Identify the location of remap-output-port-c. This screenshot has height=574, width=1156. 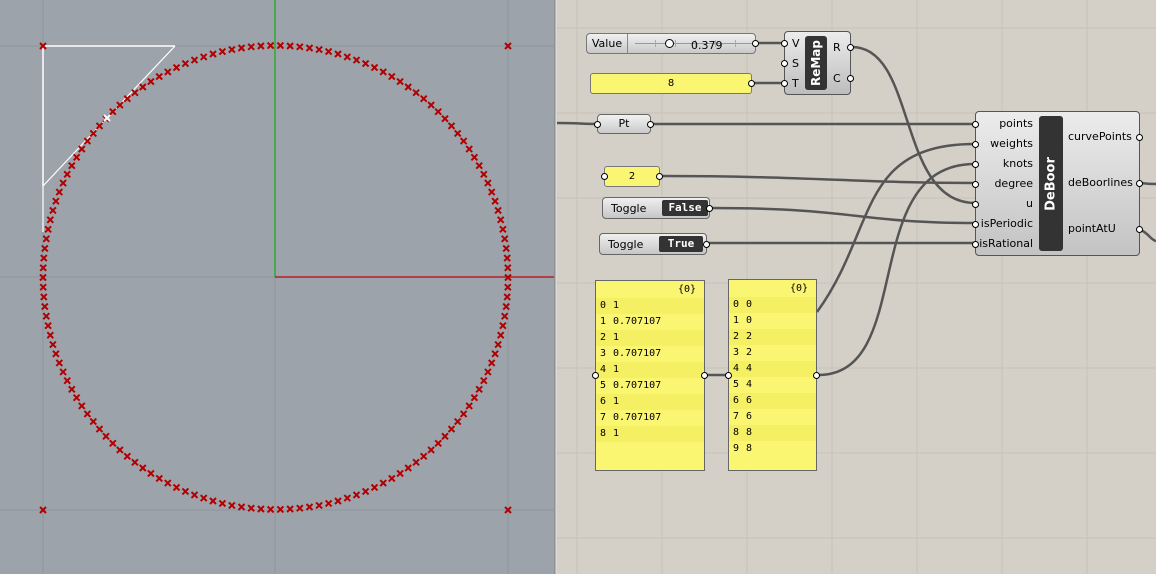
(850, 78).